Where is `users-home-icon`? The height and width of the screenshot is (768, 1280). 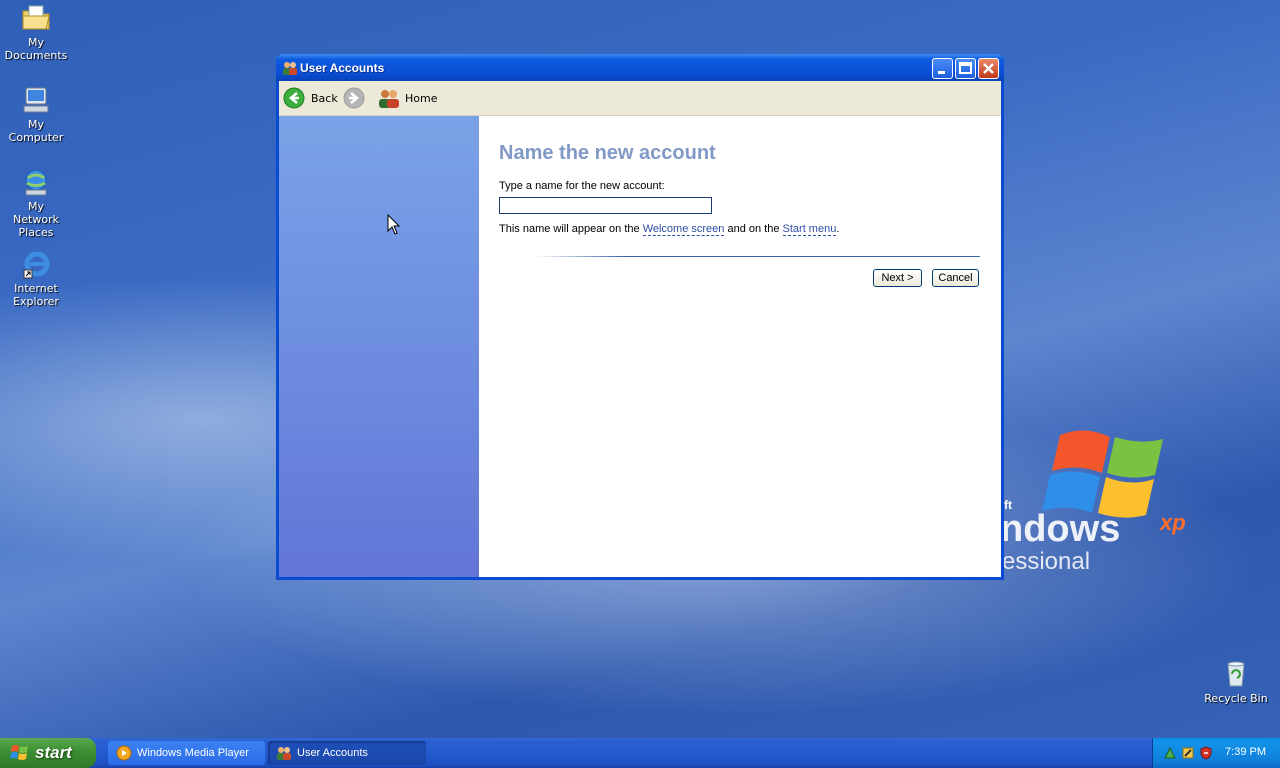
users-home-icon is located at coordinates (389, 99).